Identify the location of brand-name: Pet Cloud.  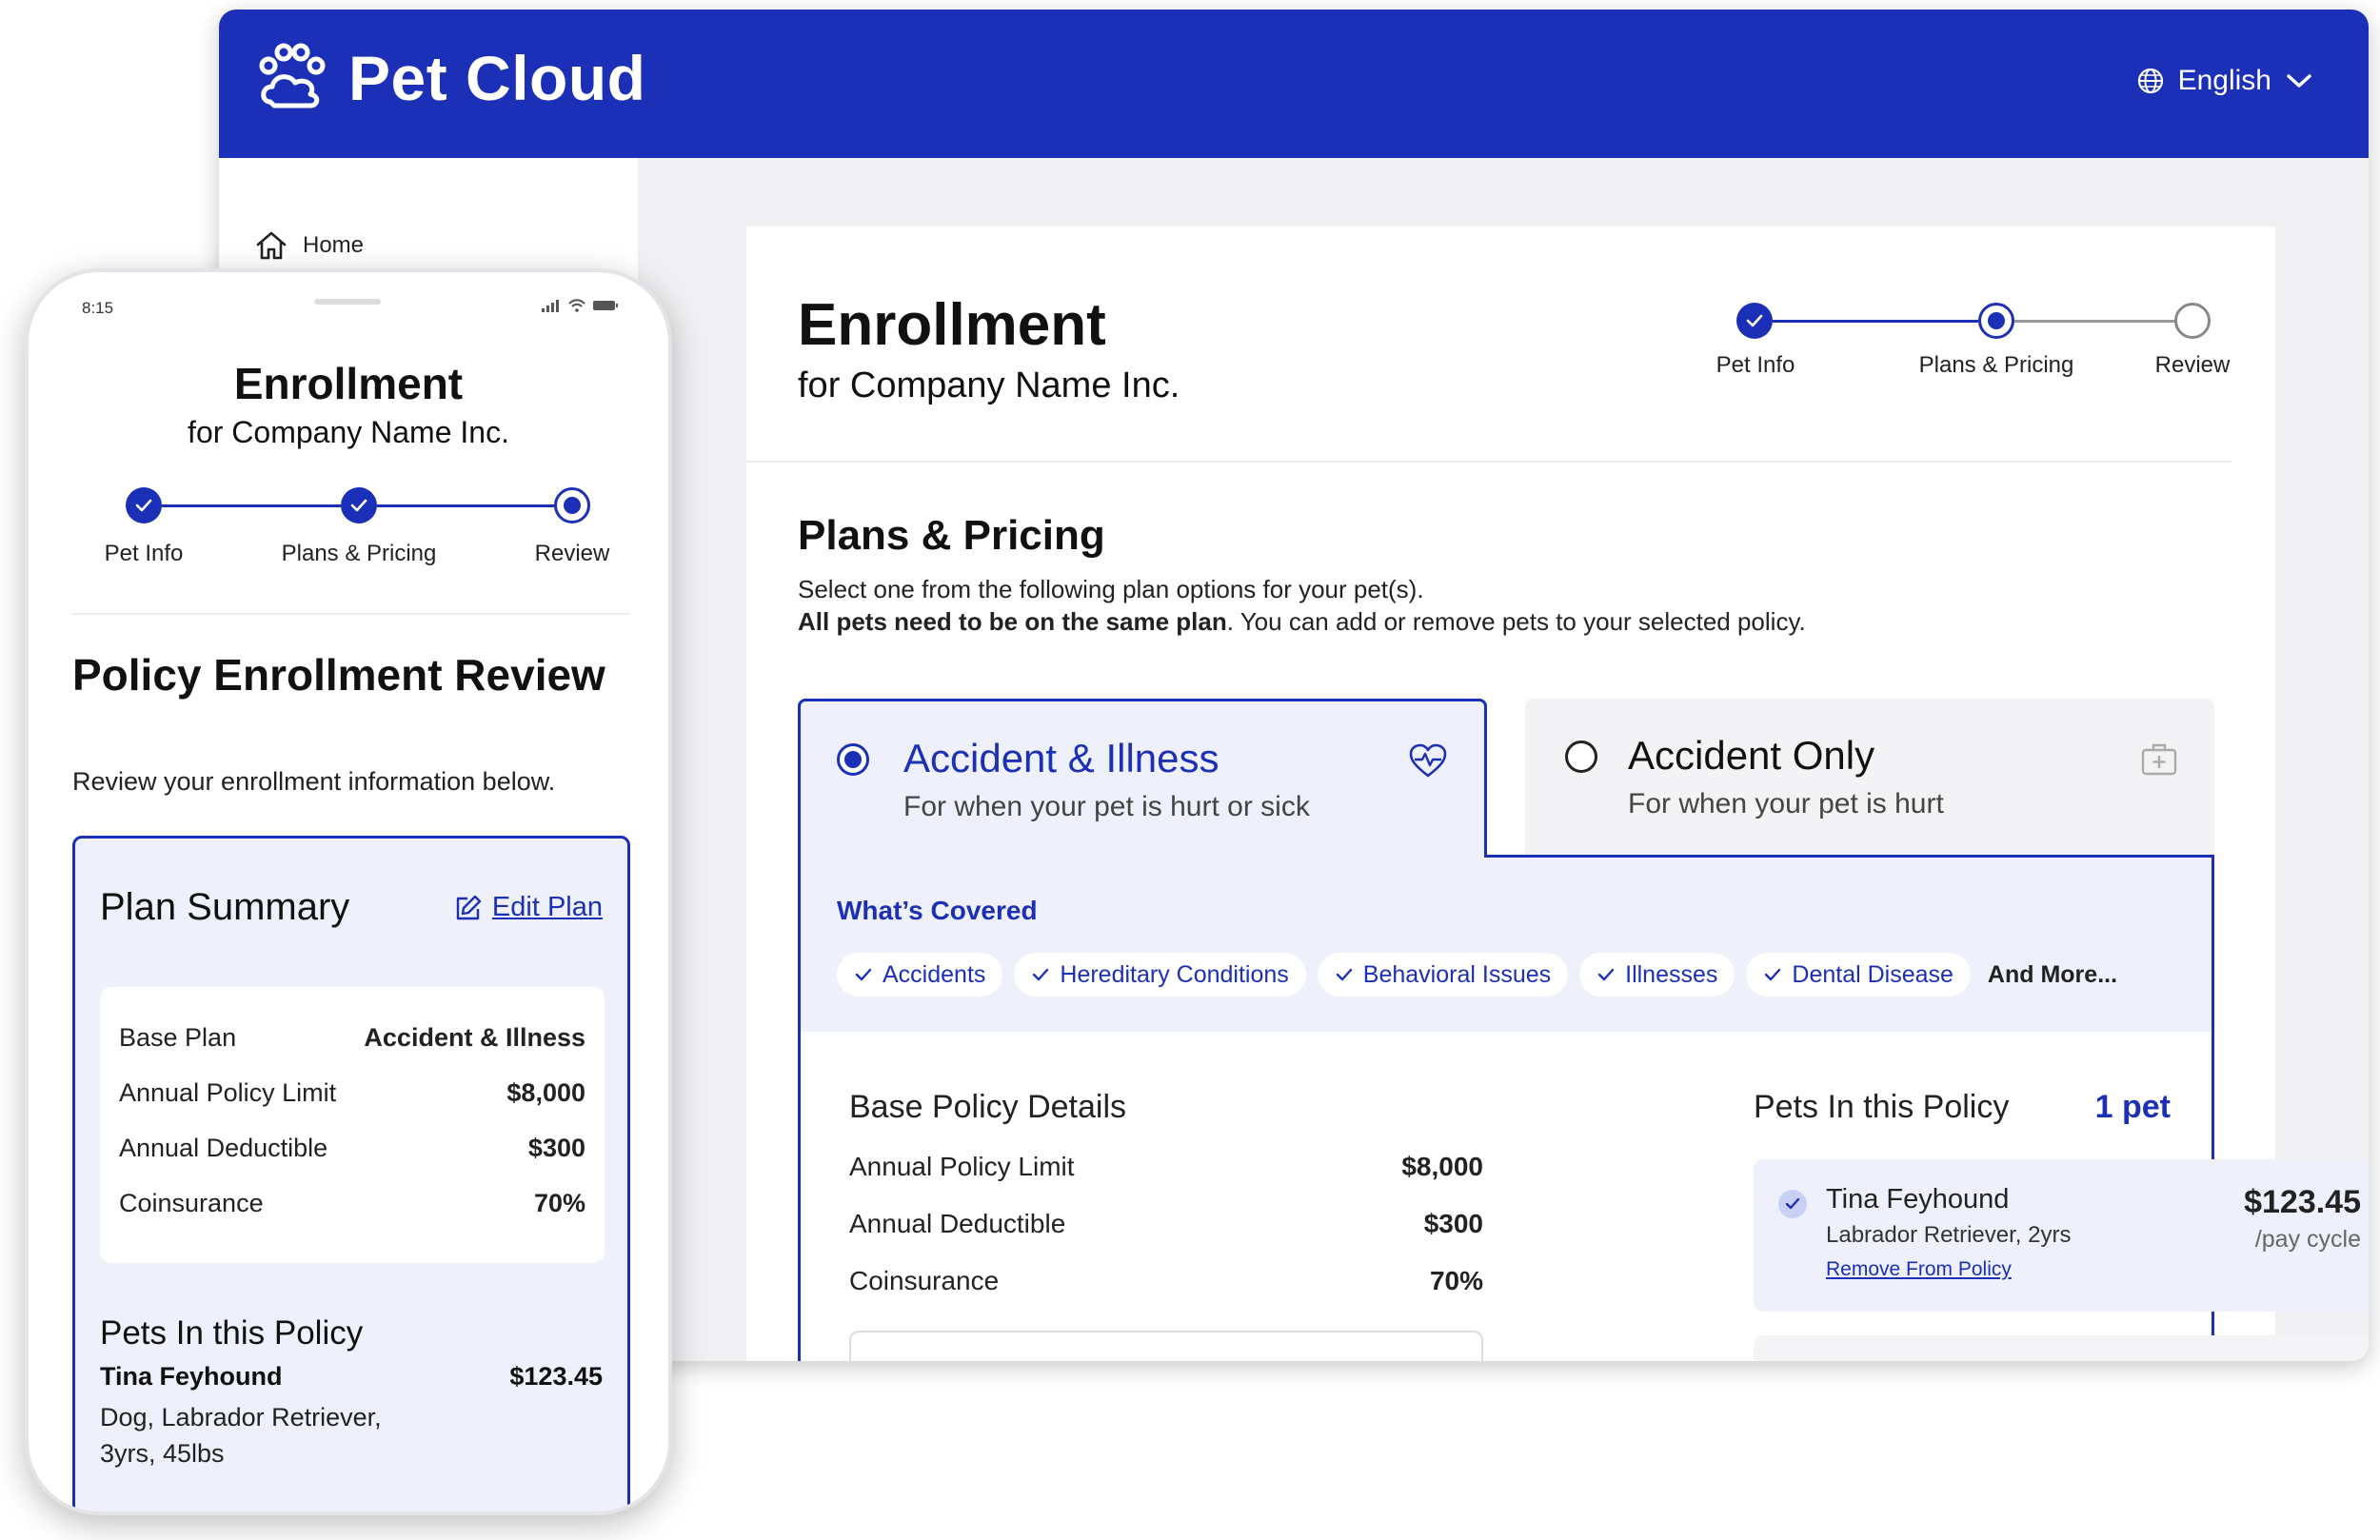
(497, 78).